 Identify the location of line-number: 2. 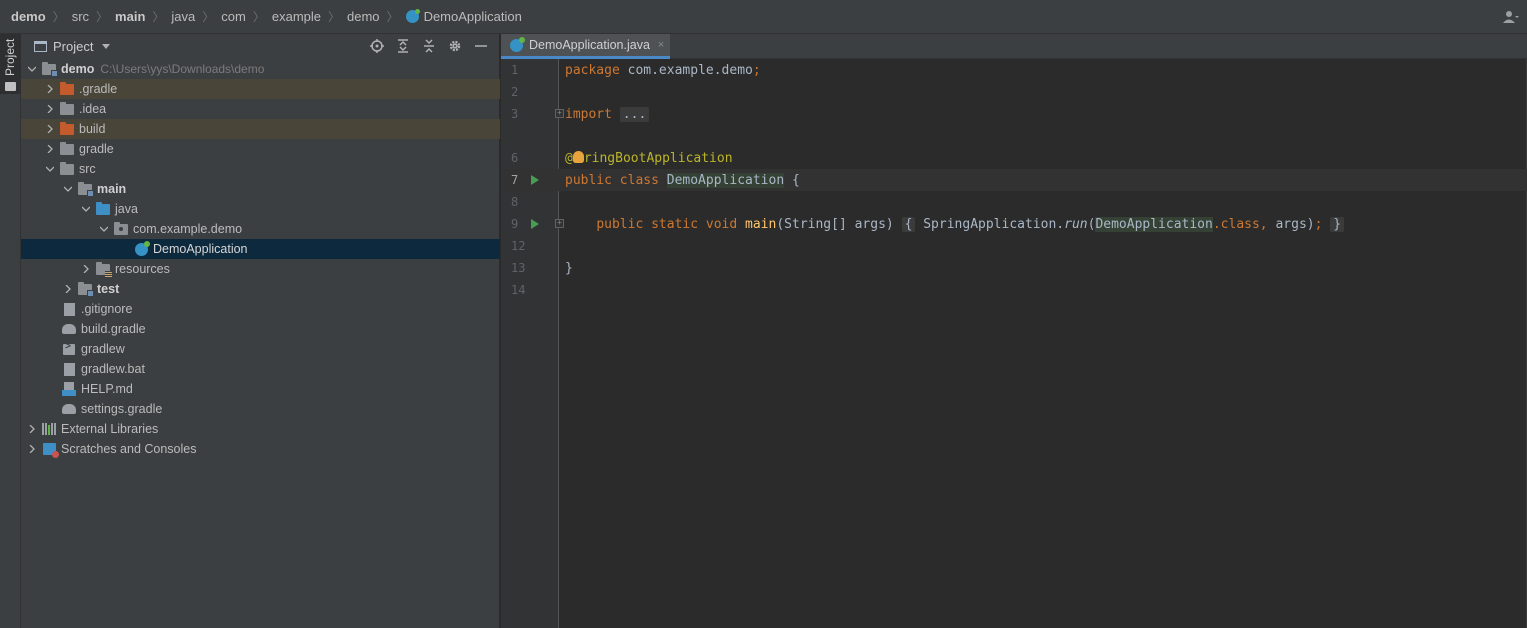
(515, 92).